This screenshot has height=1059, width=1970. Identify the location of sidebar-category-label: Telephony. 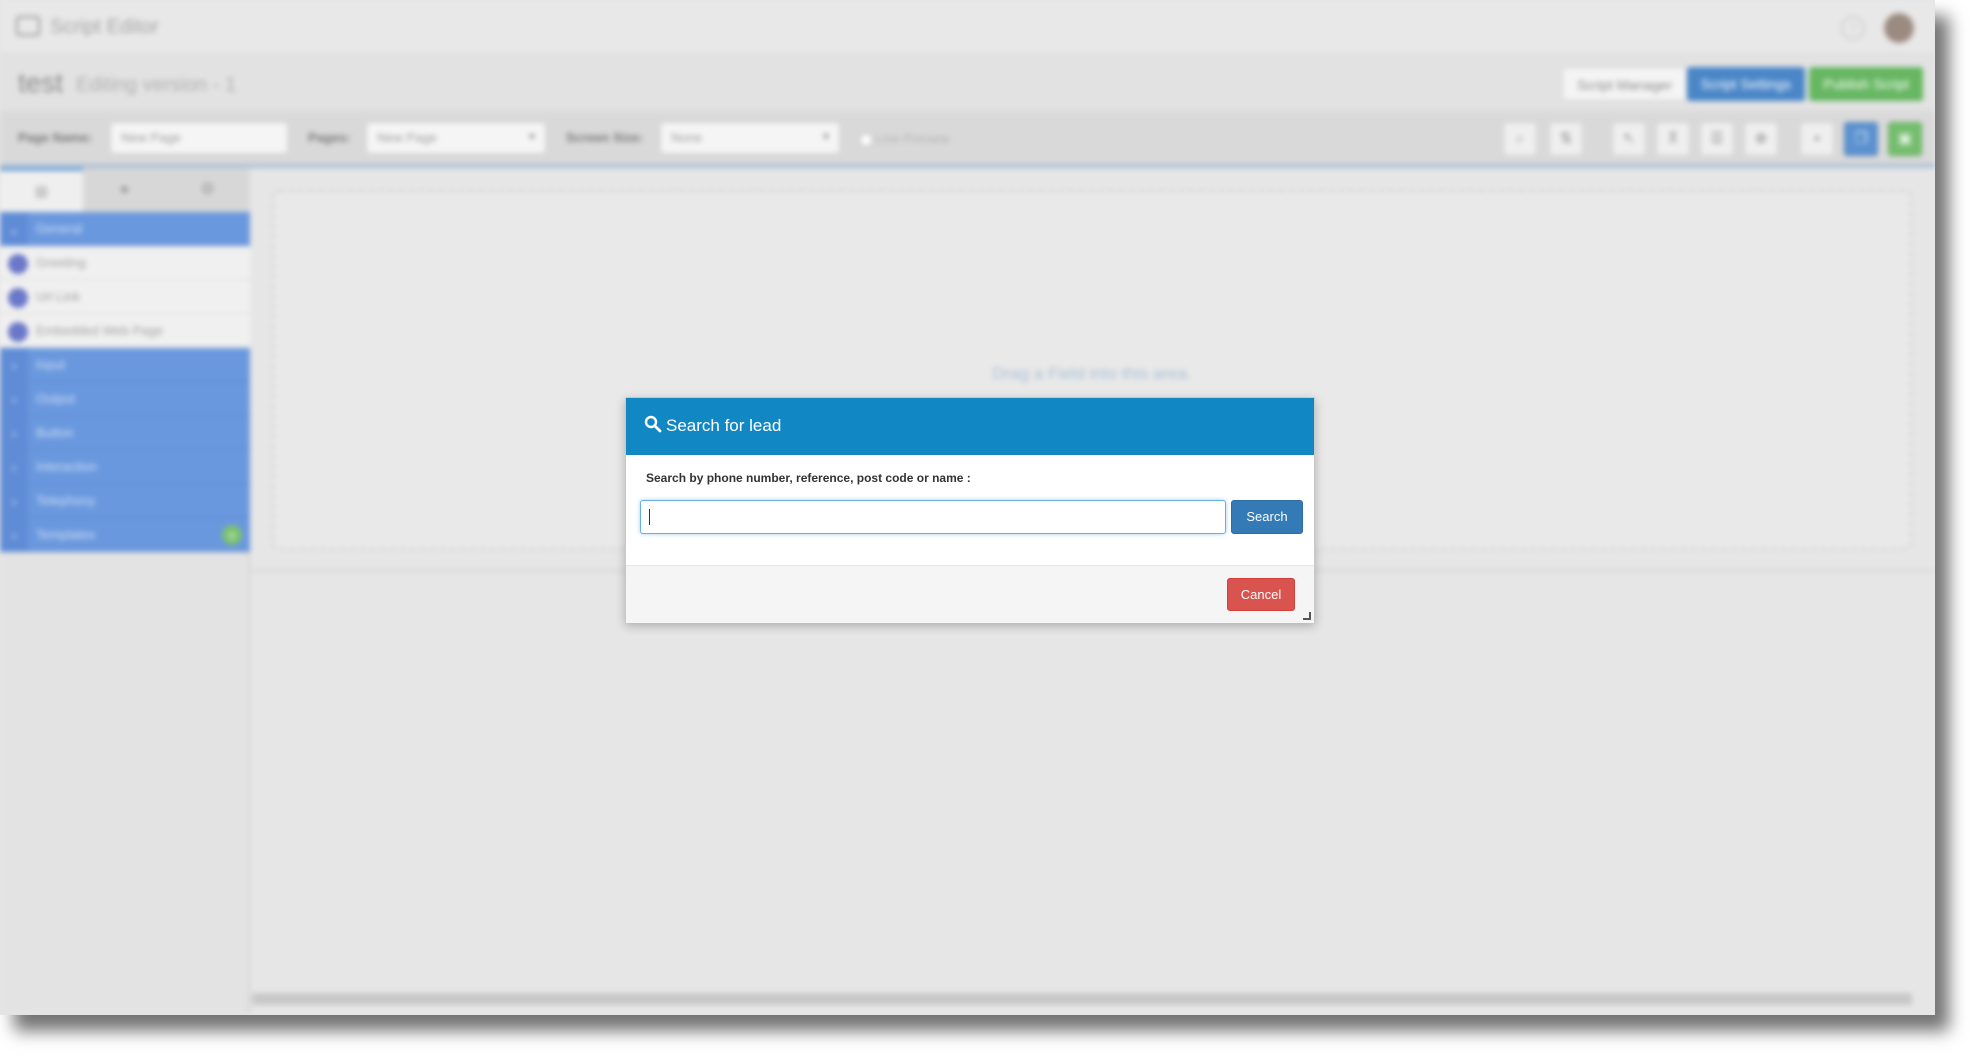
(66, 500).